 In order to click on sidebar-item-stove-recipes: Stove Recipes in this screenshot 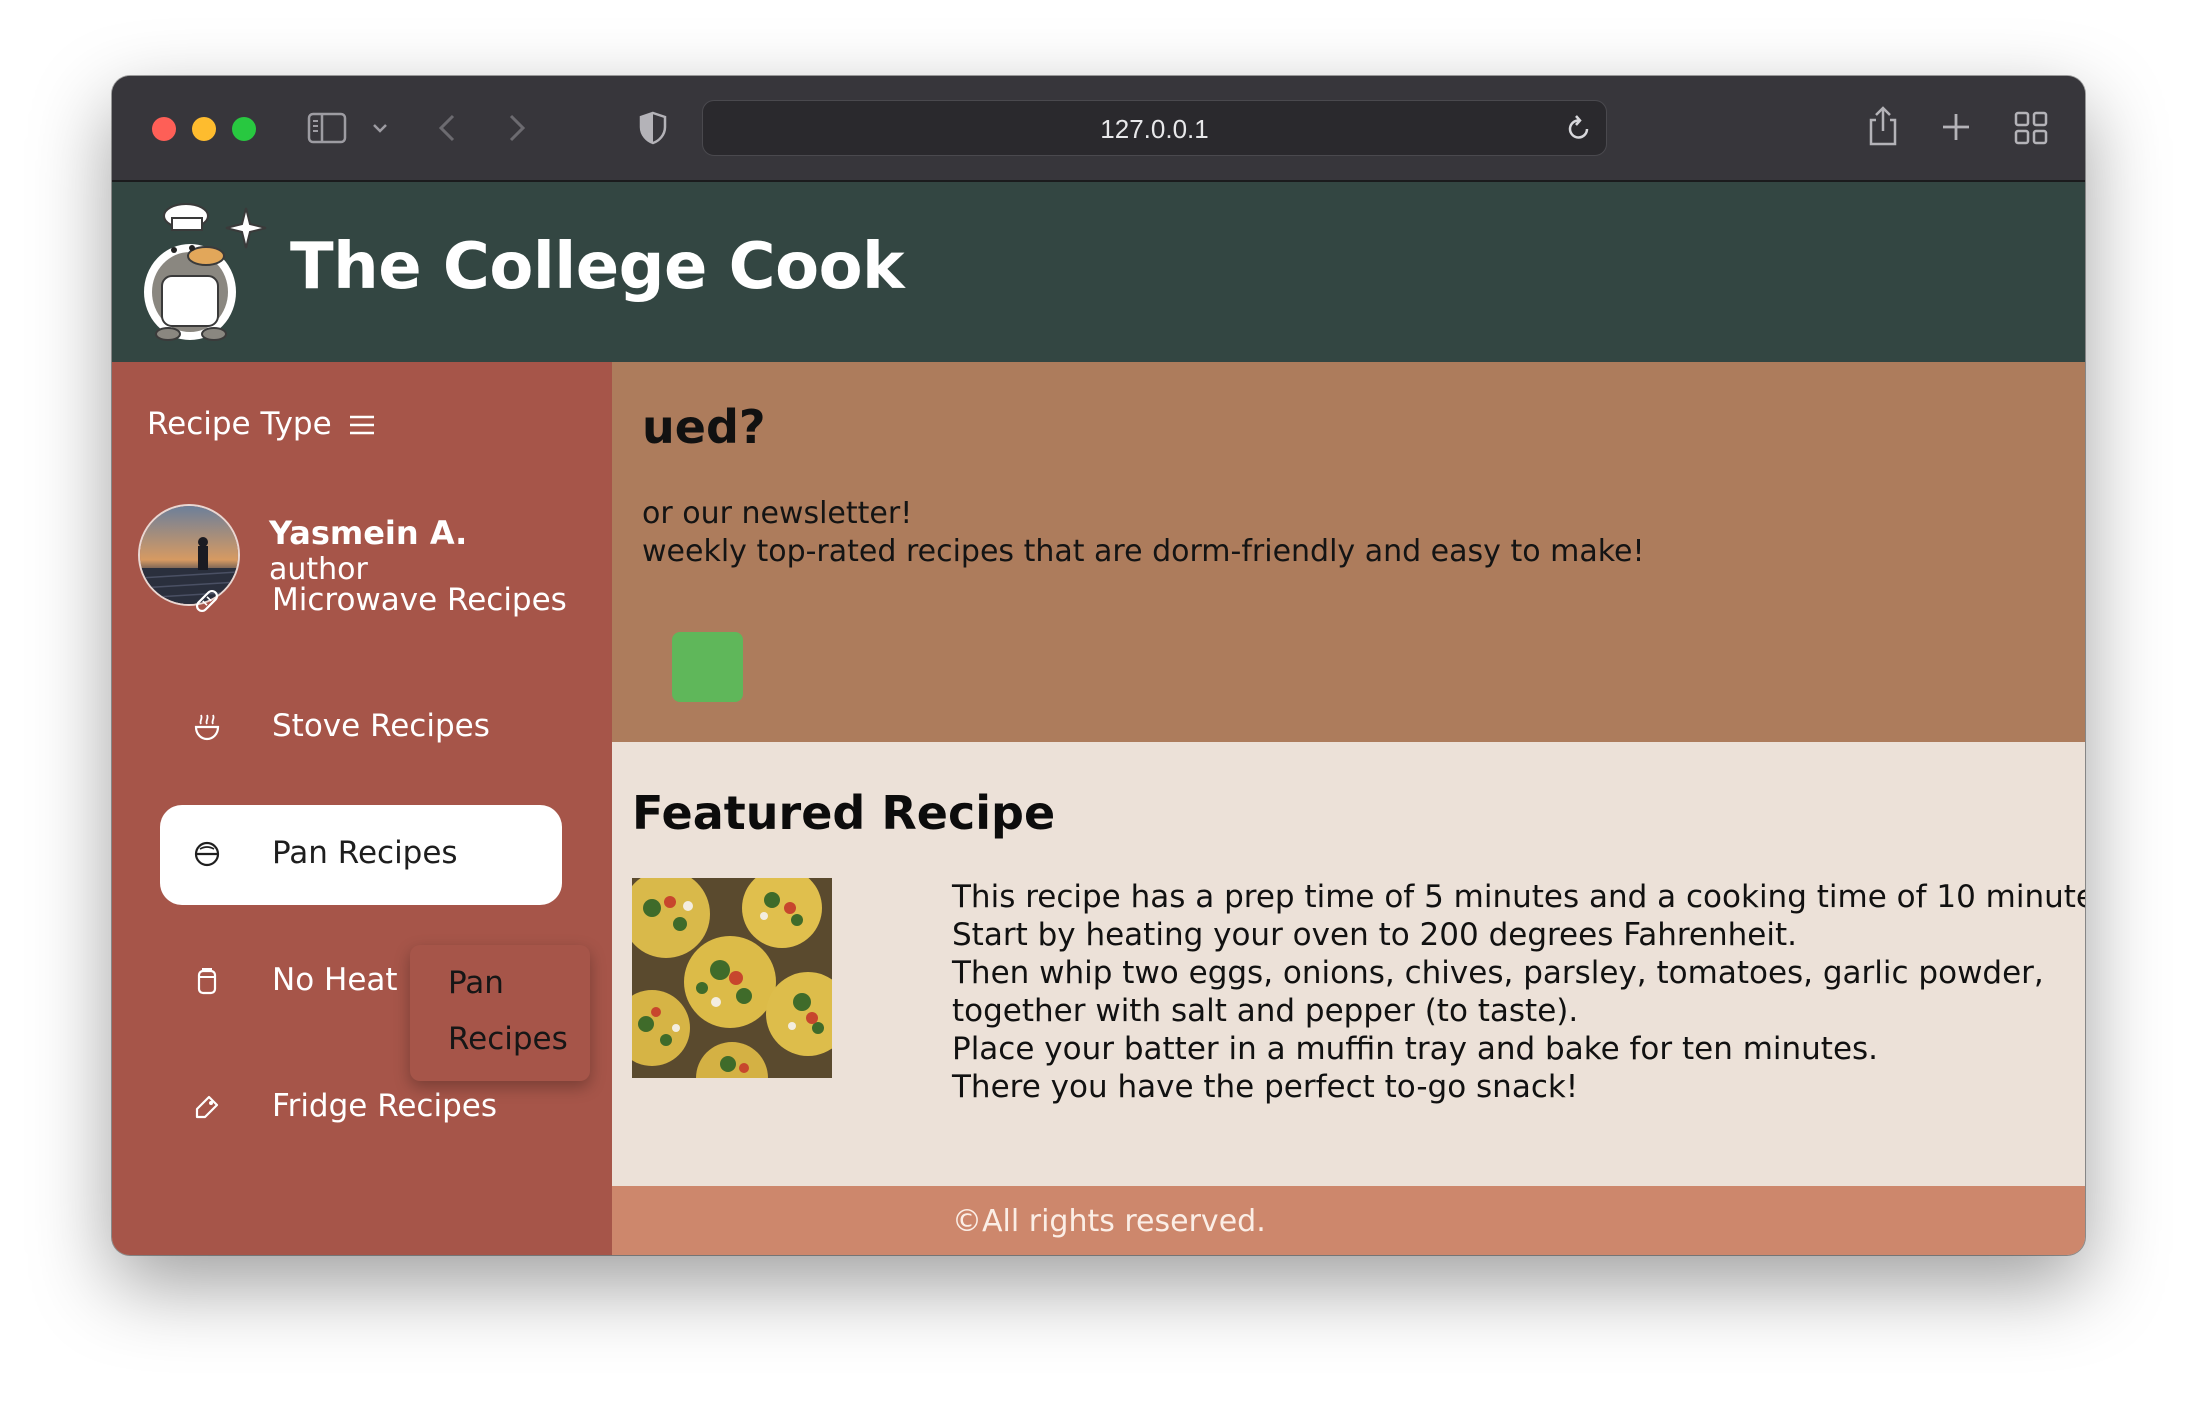, I will do `click(387, 728)`.